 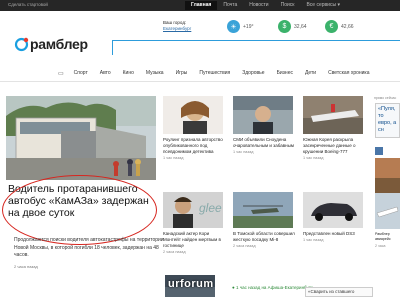 I want to click on nav-all-services: Все сервисы ▾, so click(x=323, y=5).